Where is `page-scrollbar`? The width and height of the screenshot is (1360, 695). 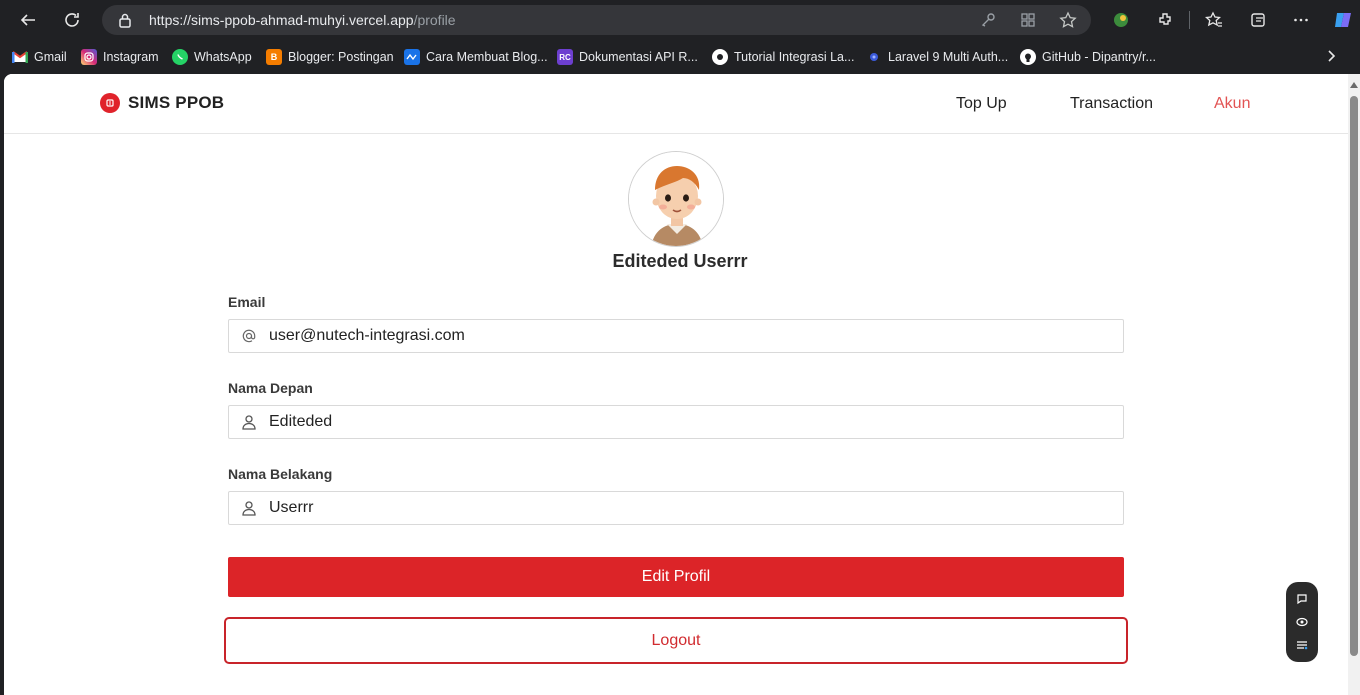
page-scrollbar is located at coordinates (1354, 384).